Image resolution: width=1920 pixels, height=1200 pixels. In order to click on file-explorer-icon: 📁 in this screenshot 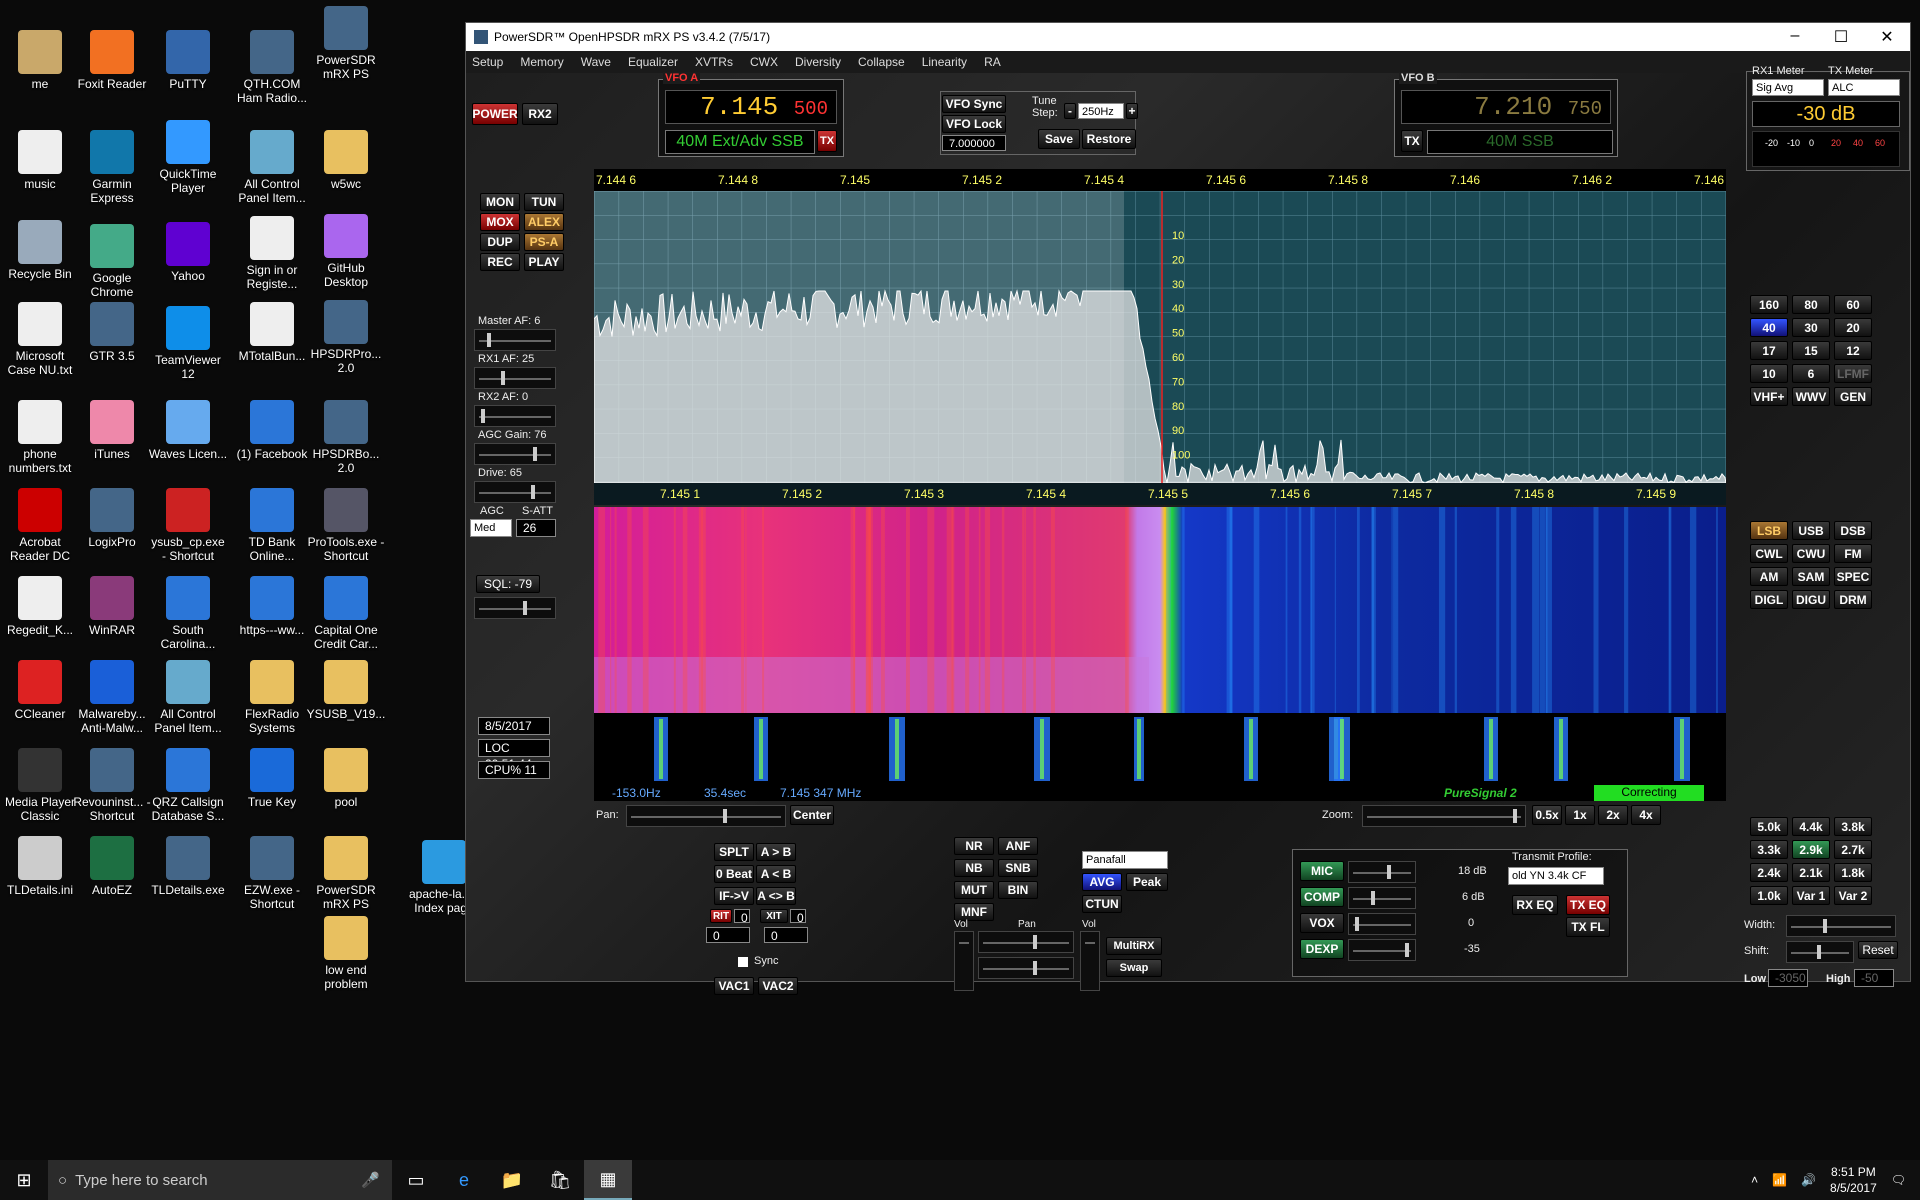, I will do `click(512, 1180)`.